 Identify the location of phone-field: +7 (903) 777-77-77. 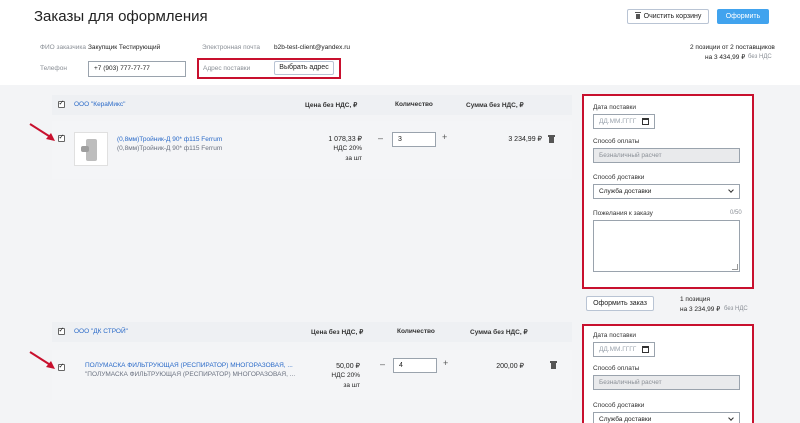
(137, 69).